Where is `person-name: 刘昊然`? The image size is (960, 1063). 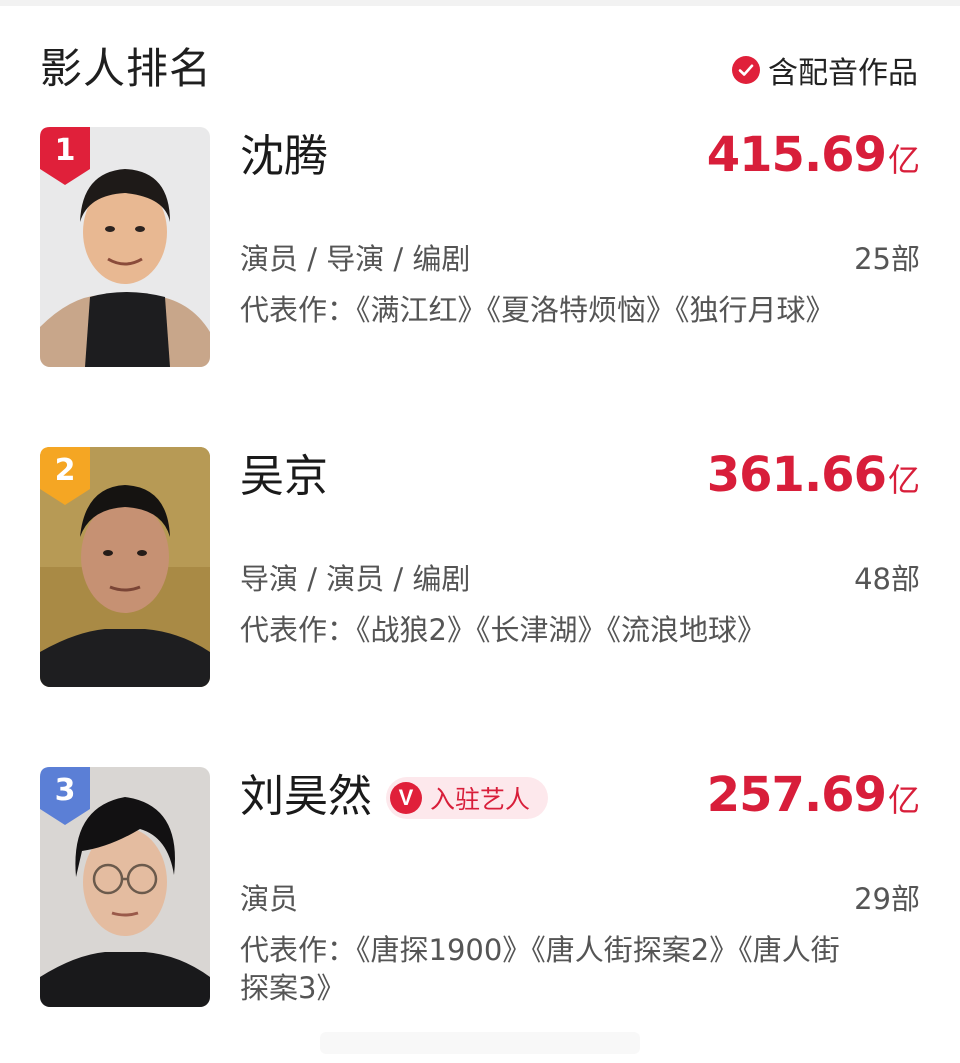 person-name: 刘昊然 is located at coordinates (306, 797).